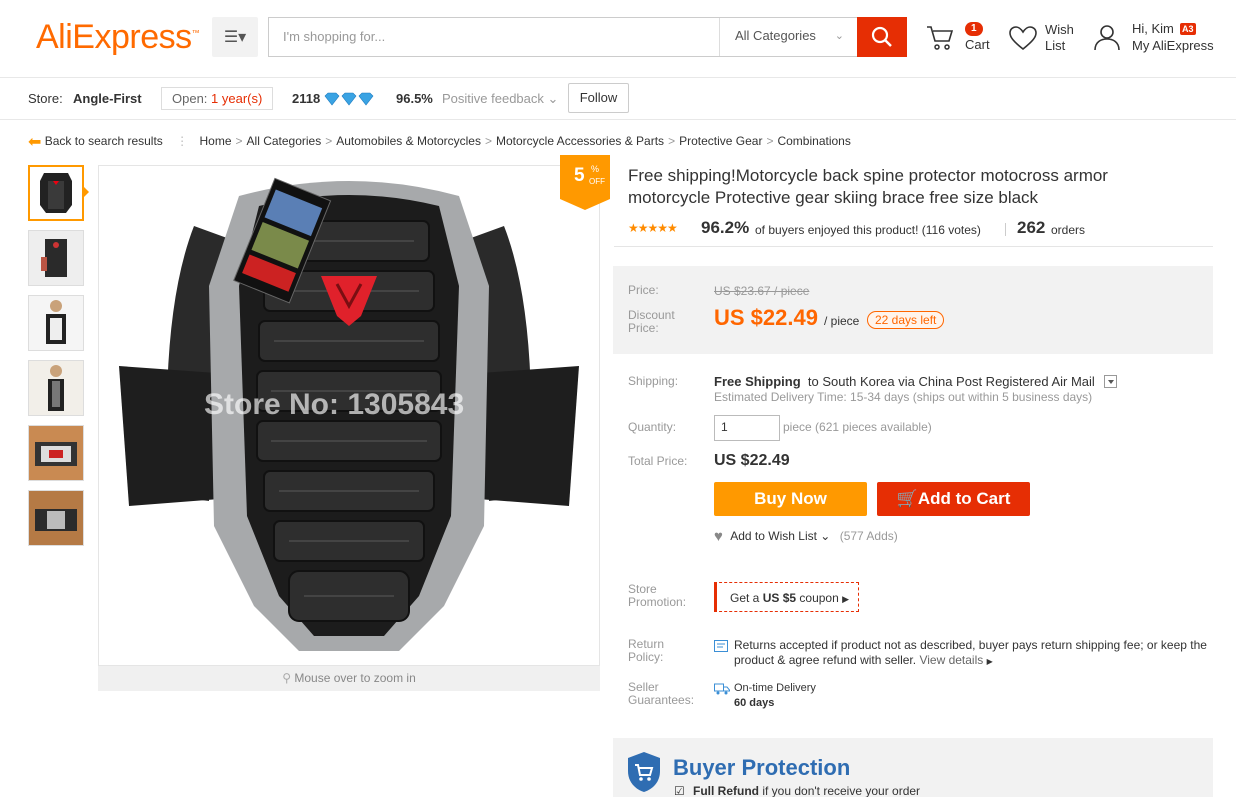 The height and width of the screenshot is (797, 1236). I want to click on return-policy-label: Return Policy:, so click(646, 650).